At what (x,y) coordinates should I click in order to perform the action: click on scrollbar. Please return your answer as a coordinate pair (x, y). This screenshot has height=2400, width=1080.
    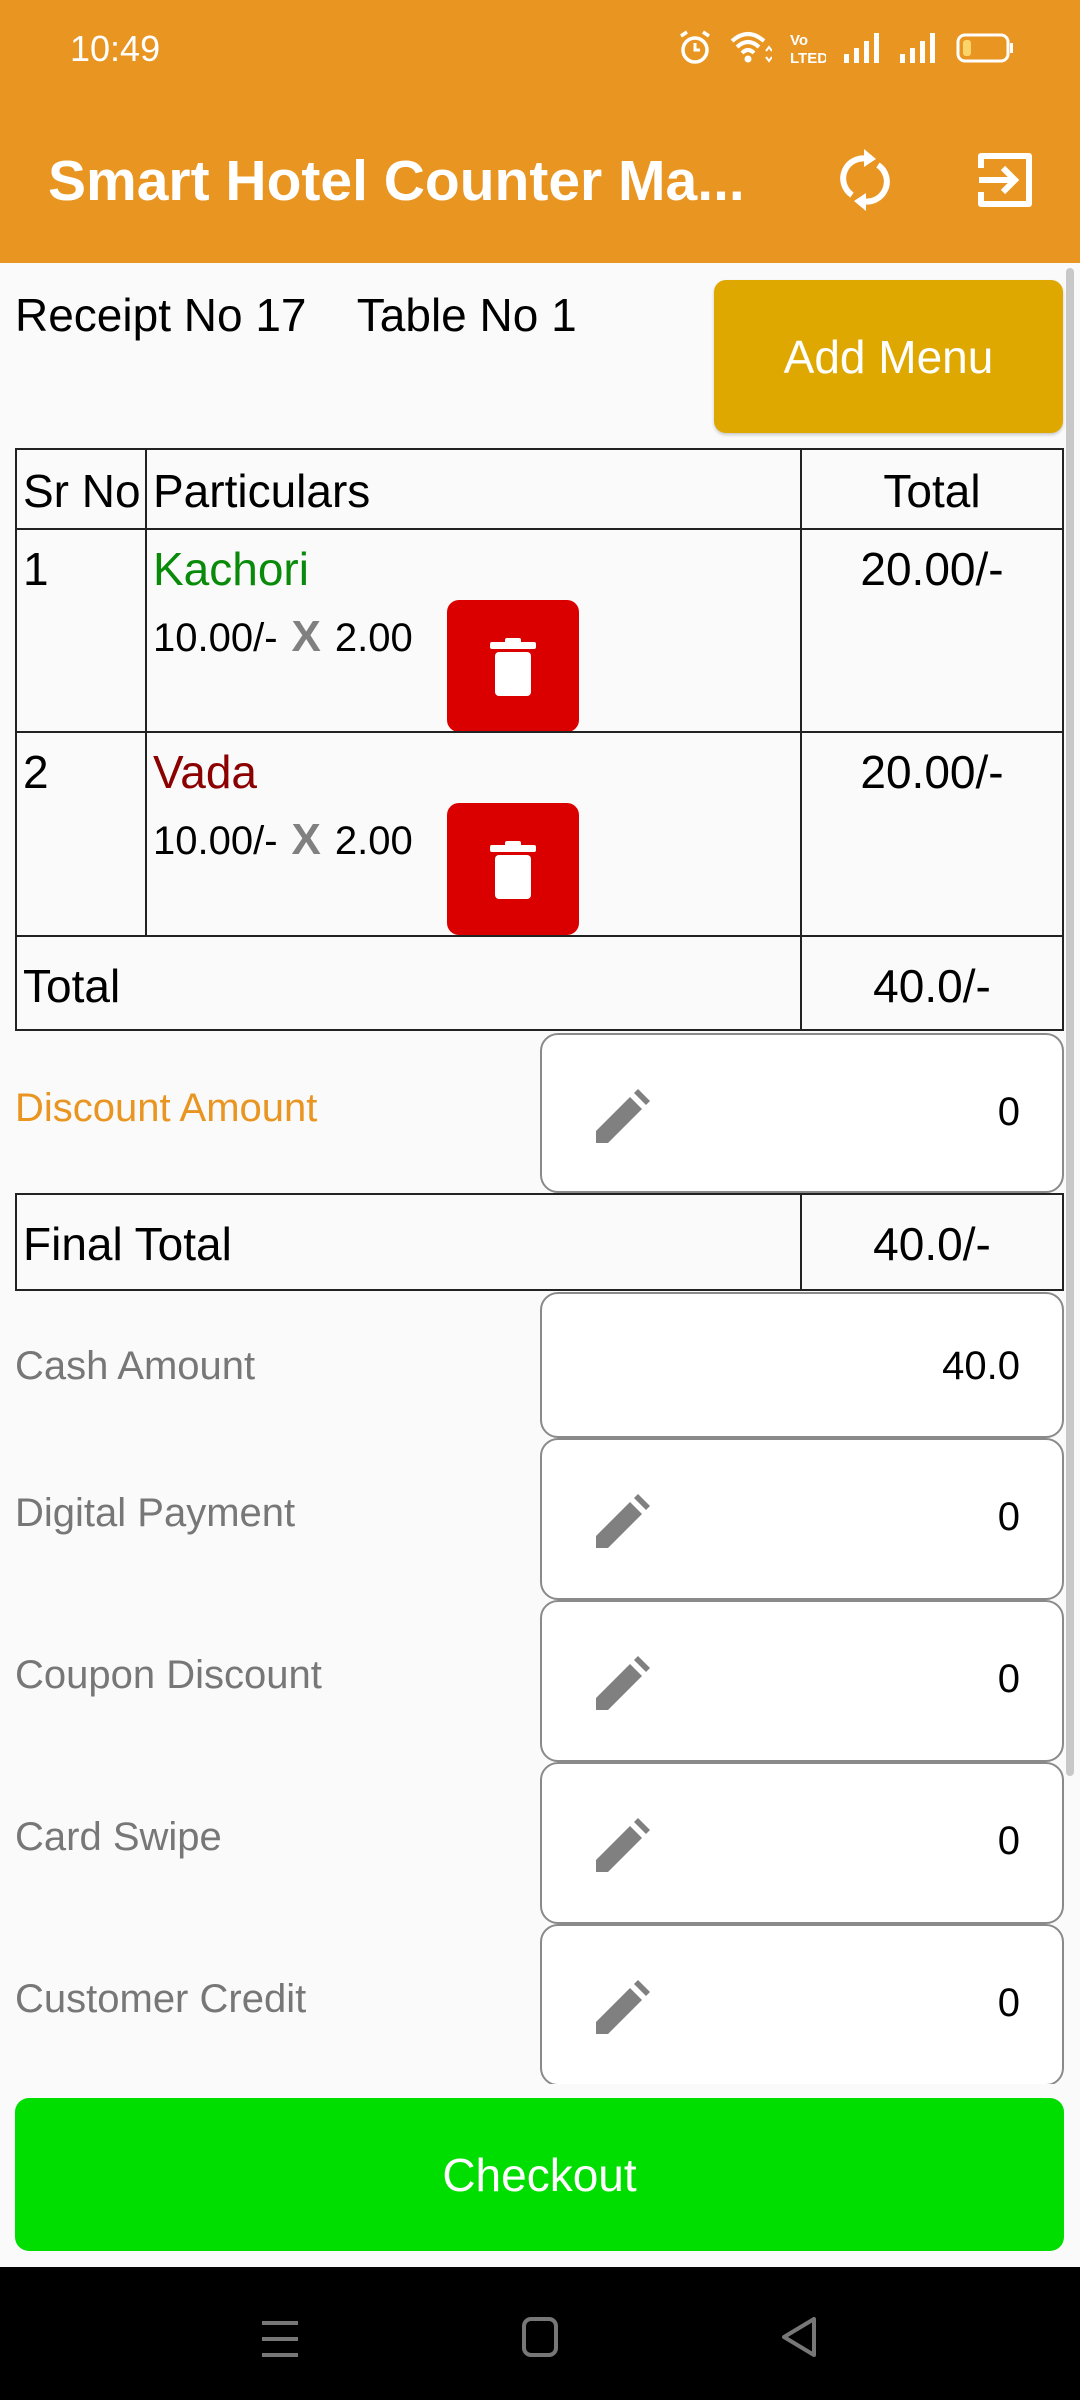
    Looking at the image, I should click on (1070, 1022).